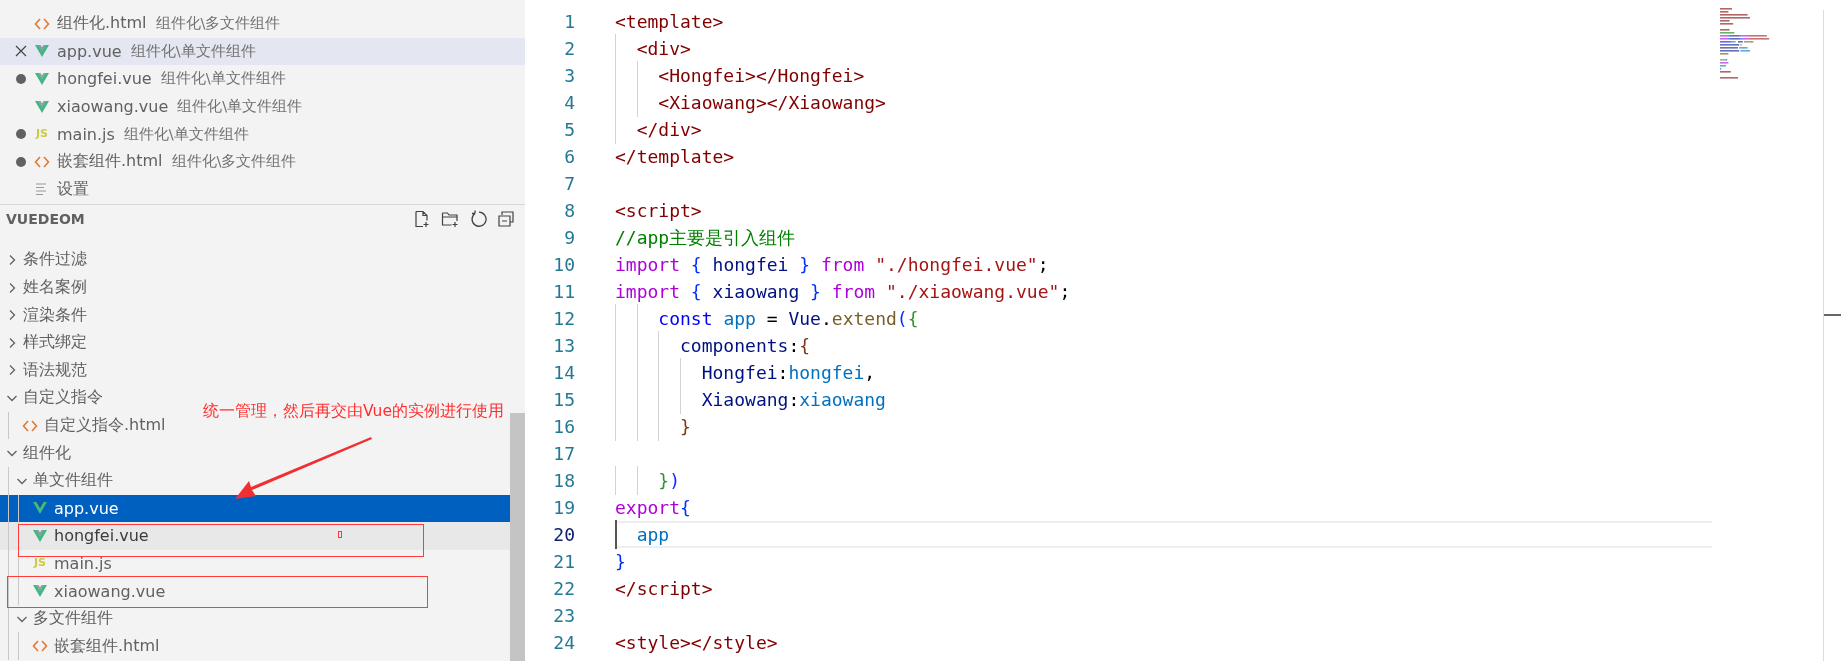 This screenshot has height=661, width=1841. What do you see at coordinates (262, 24) in the screenshot?
I see `open-editor-item: 组件化.html 组件化\多文件组件` at bounding box center [262, 24].